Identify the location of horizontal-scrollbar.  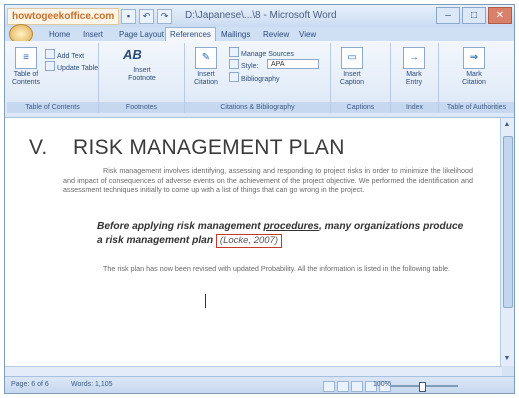
(253, 371).